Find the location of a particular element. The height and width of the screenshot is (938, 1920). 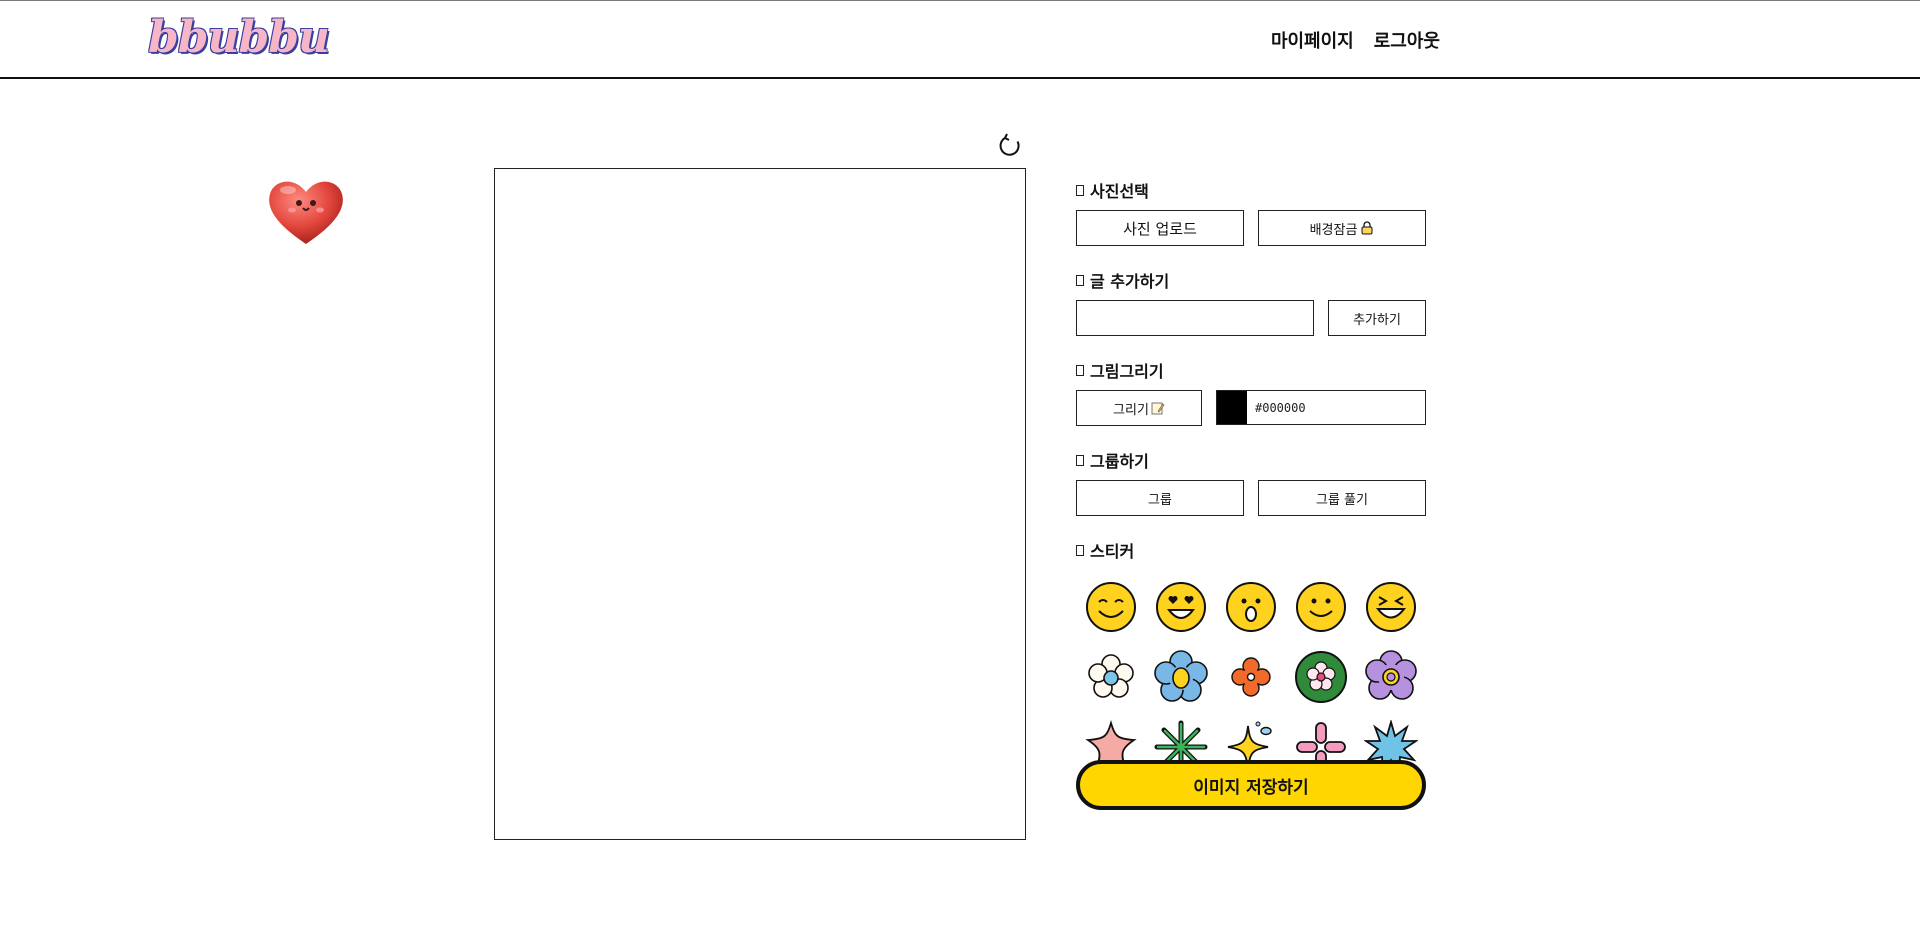

sticker-grid is located at coordinates (1251, 677).